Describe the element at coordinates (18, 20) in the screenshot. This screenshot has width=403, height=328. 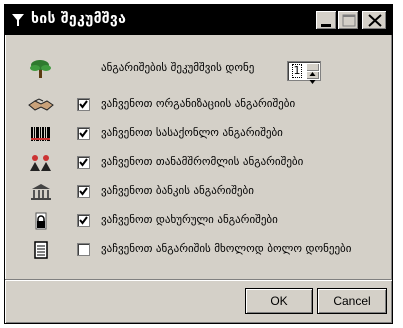
I see `funnel-icon` at that location.